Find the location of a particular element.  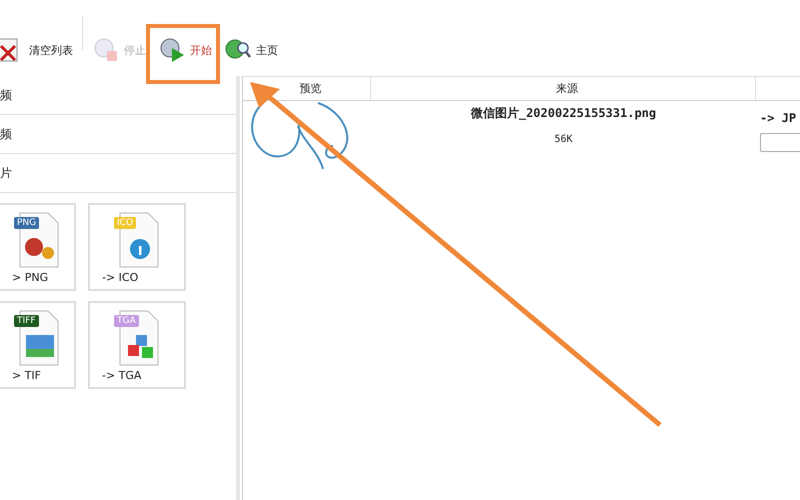

toolbar-button: 开始 is located at coordinates (185, 50).